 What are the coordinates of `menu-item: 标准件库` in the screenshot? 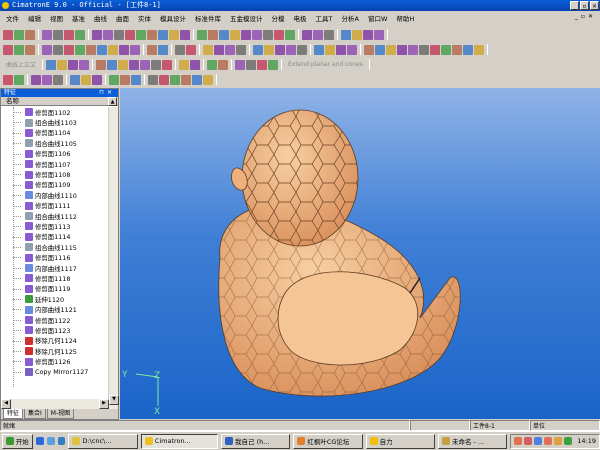 It's located at (208, 18).